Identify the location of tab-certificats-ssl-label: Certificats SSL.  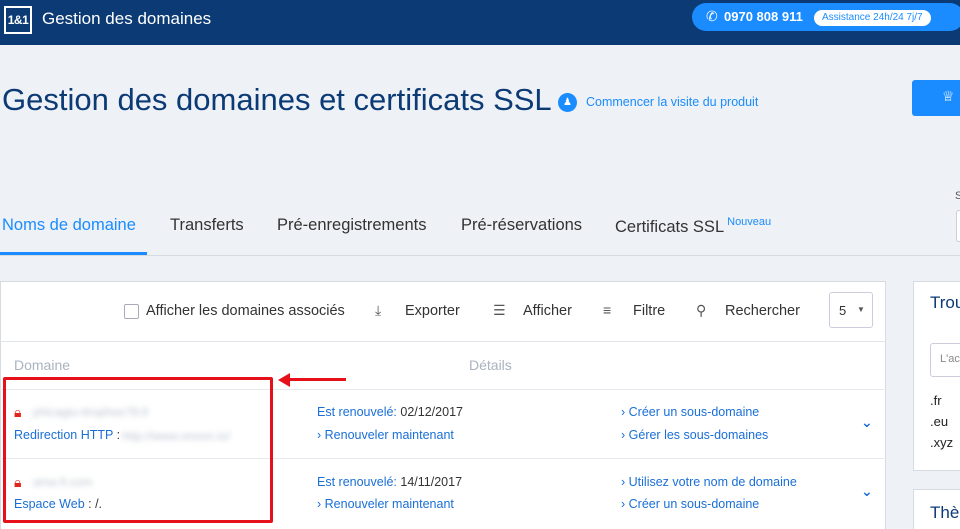
(670, 227).